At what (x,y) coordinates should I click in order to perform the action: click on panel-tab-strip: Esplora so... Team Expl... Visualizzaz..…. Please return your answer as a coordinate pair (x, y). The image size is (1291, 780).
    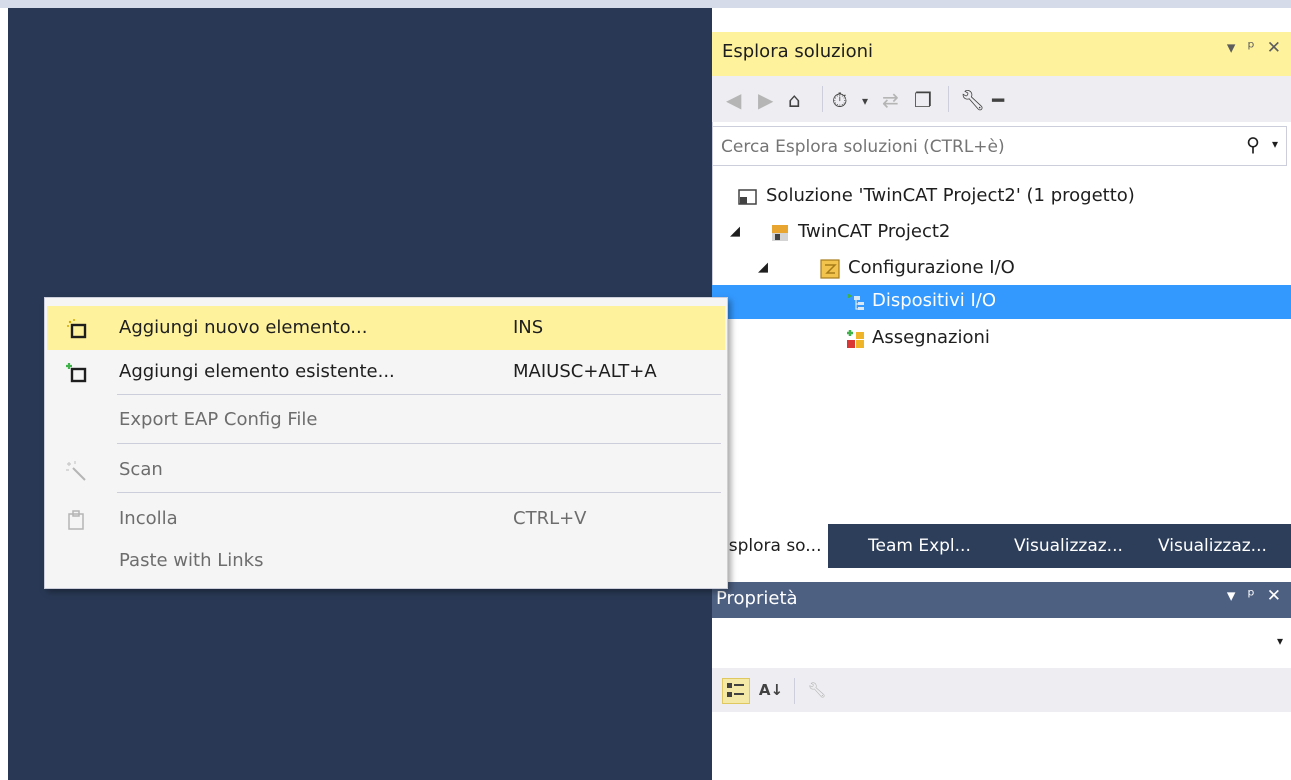
    Looking at the image, I should click on (1001, 546).